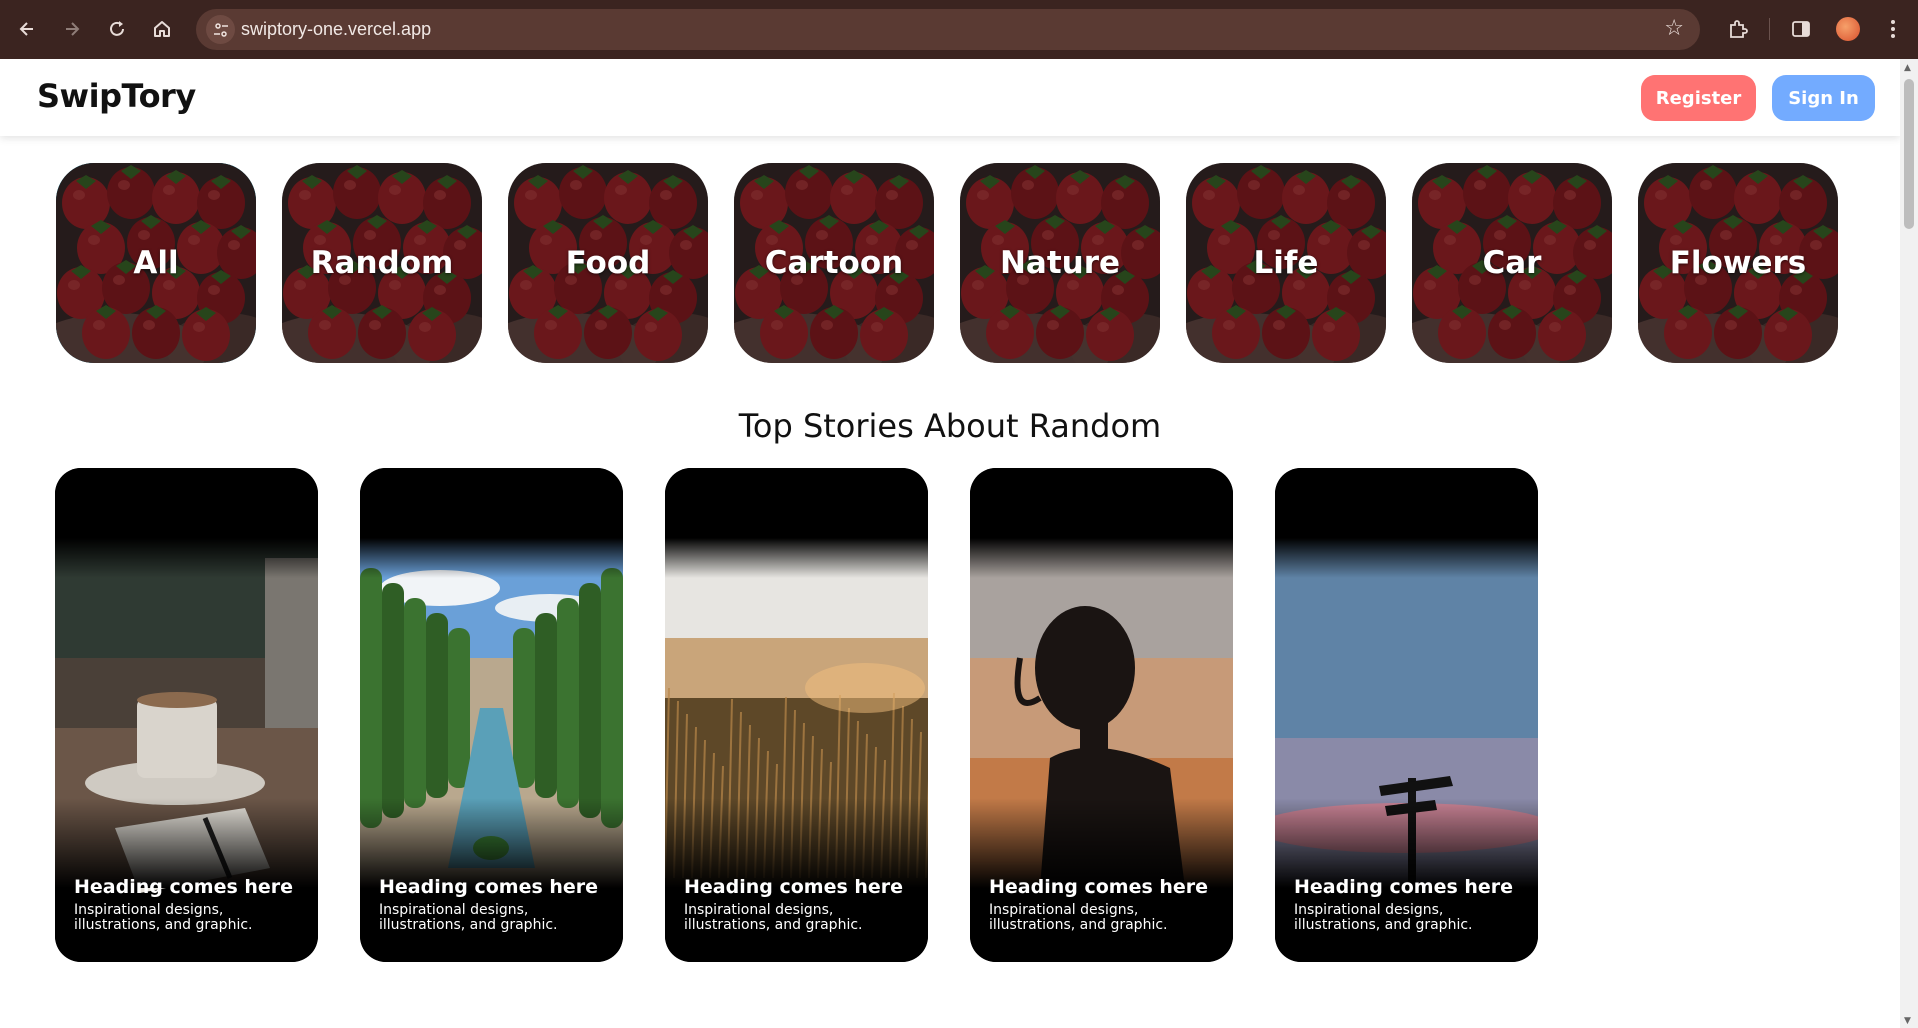  I want to click on category-label: Food, so click(608, 263).